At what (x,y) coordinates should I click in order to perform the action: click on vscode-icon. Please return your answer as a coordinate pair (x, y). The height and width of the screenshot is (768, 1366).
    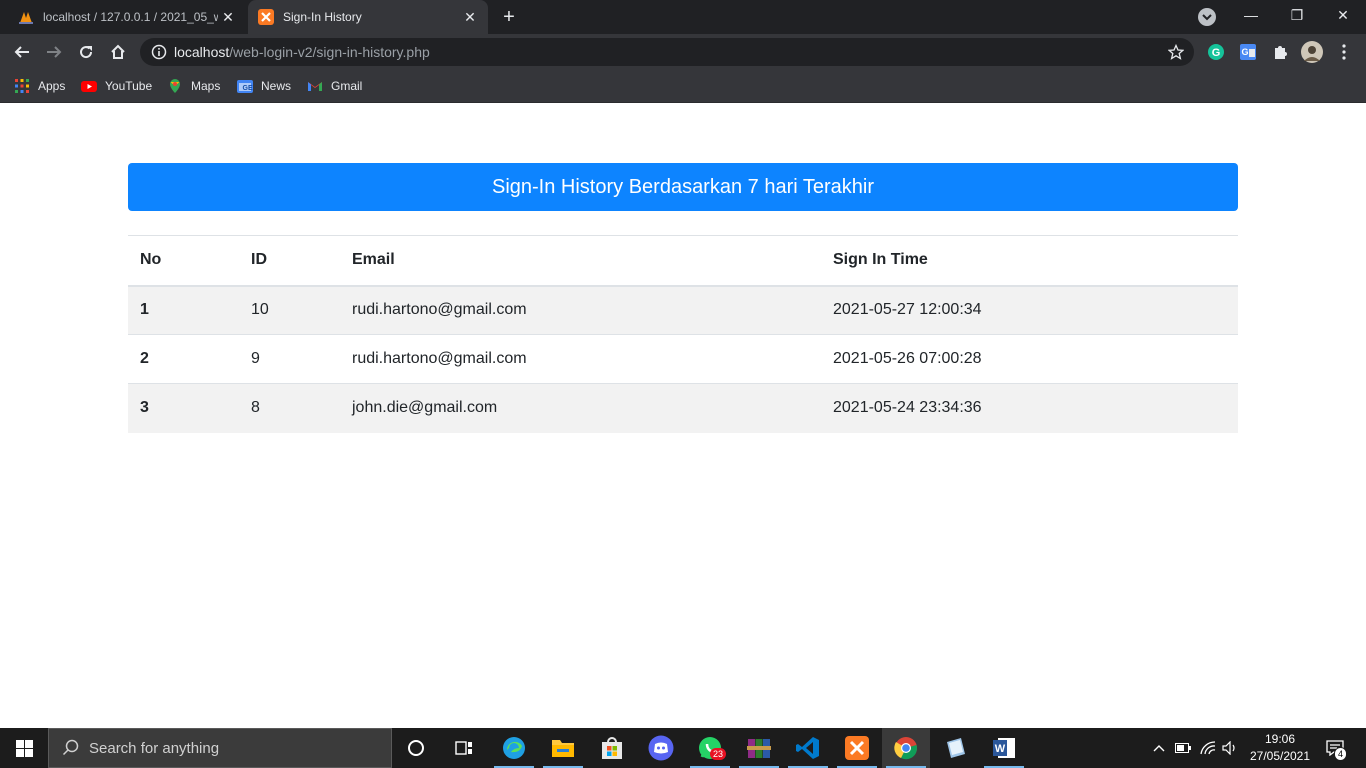
    Looking at the image, I should click on (807, 748).